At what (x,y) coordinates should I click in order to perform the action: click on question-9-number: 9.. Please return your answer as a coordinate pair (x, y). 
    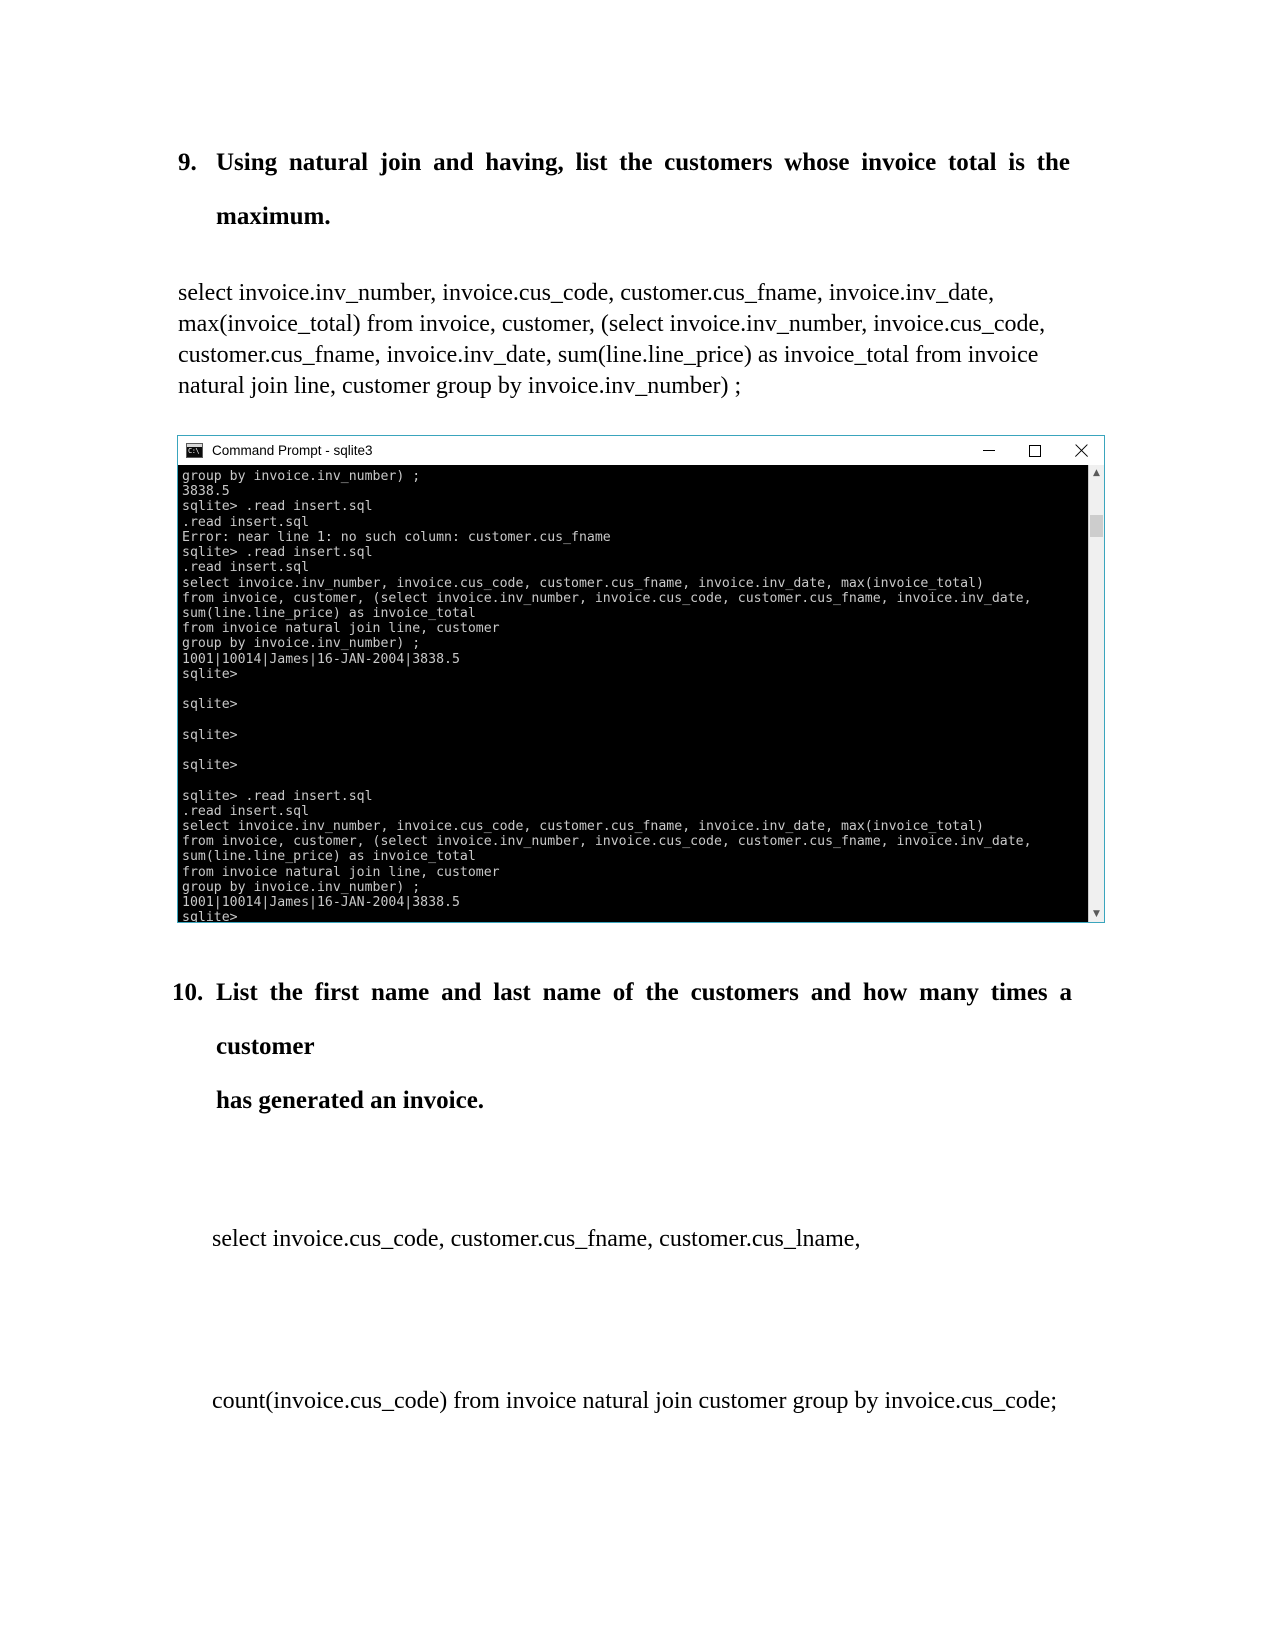
    Looking at the image, I should click on (187, 162).